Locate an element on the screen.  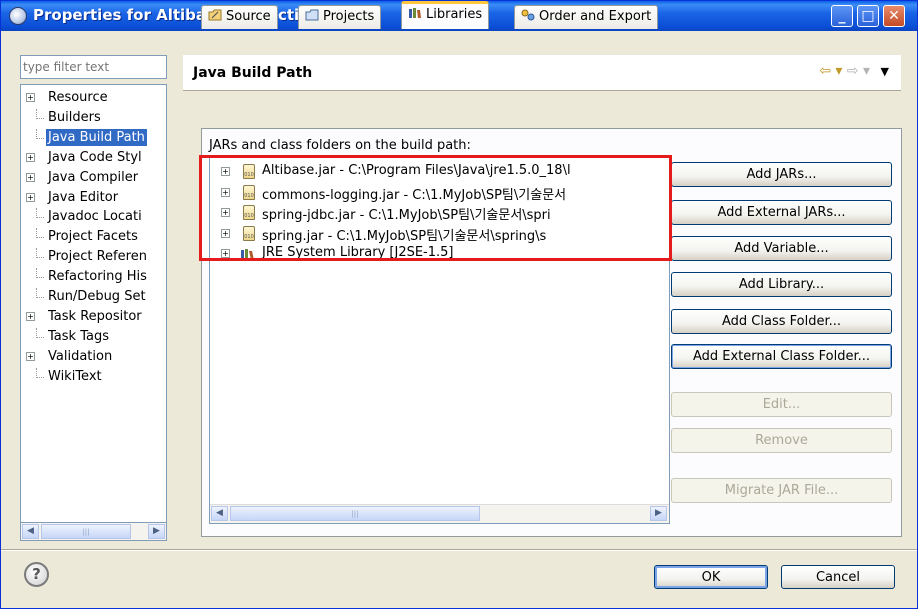
nav-item-label: Java Compiler is located at coordinates (93, 177).